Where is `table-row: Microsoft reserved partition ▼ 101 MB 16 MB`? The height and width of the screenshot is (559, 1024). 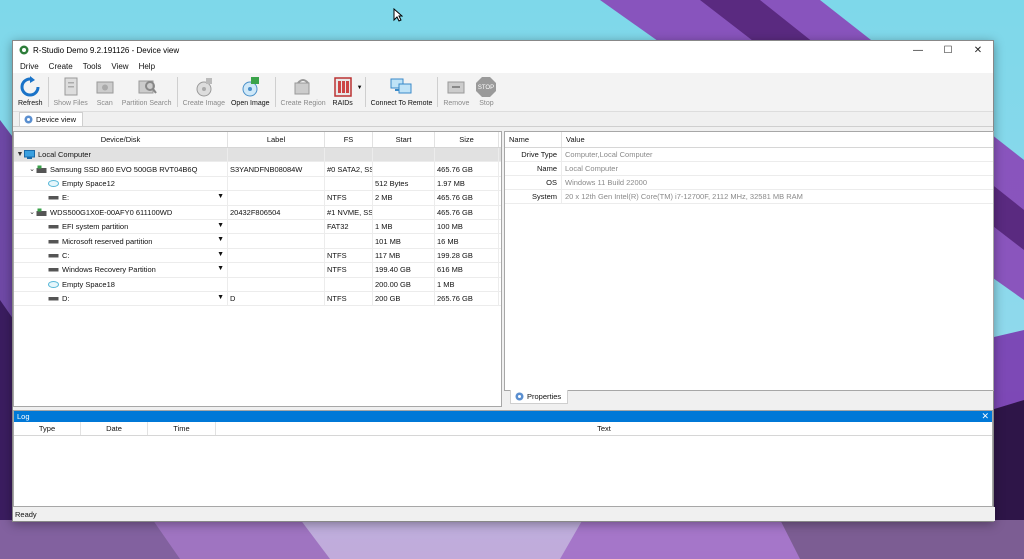
table-row: Microsoft reserved partition ▼ 101 MB 16 MB is located at coordinates (257, 241).